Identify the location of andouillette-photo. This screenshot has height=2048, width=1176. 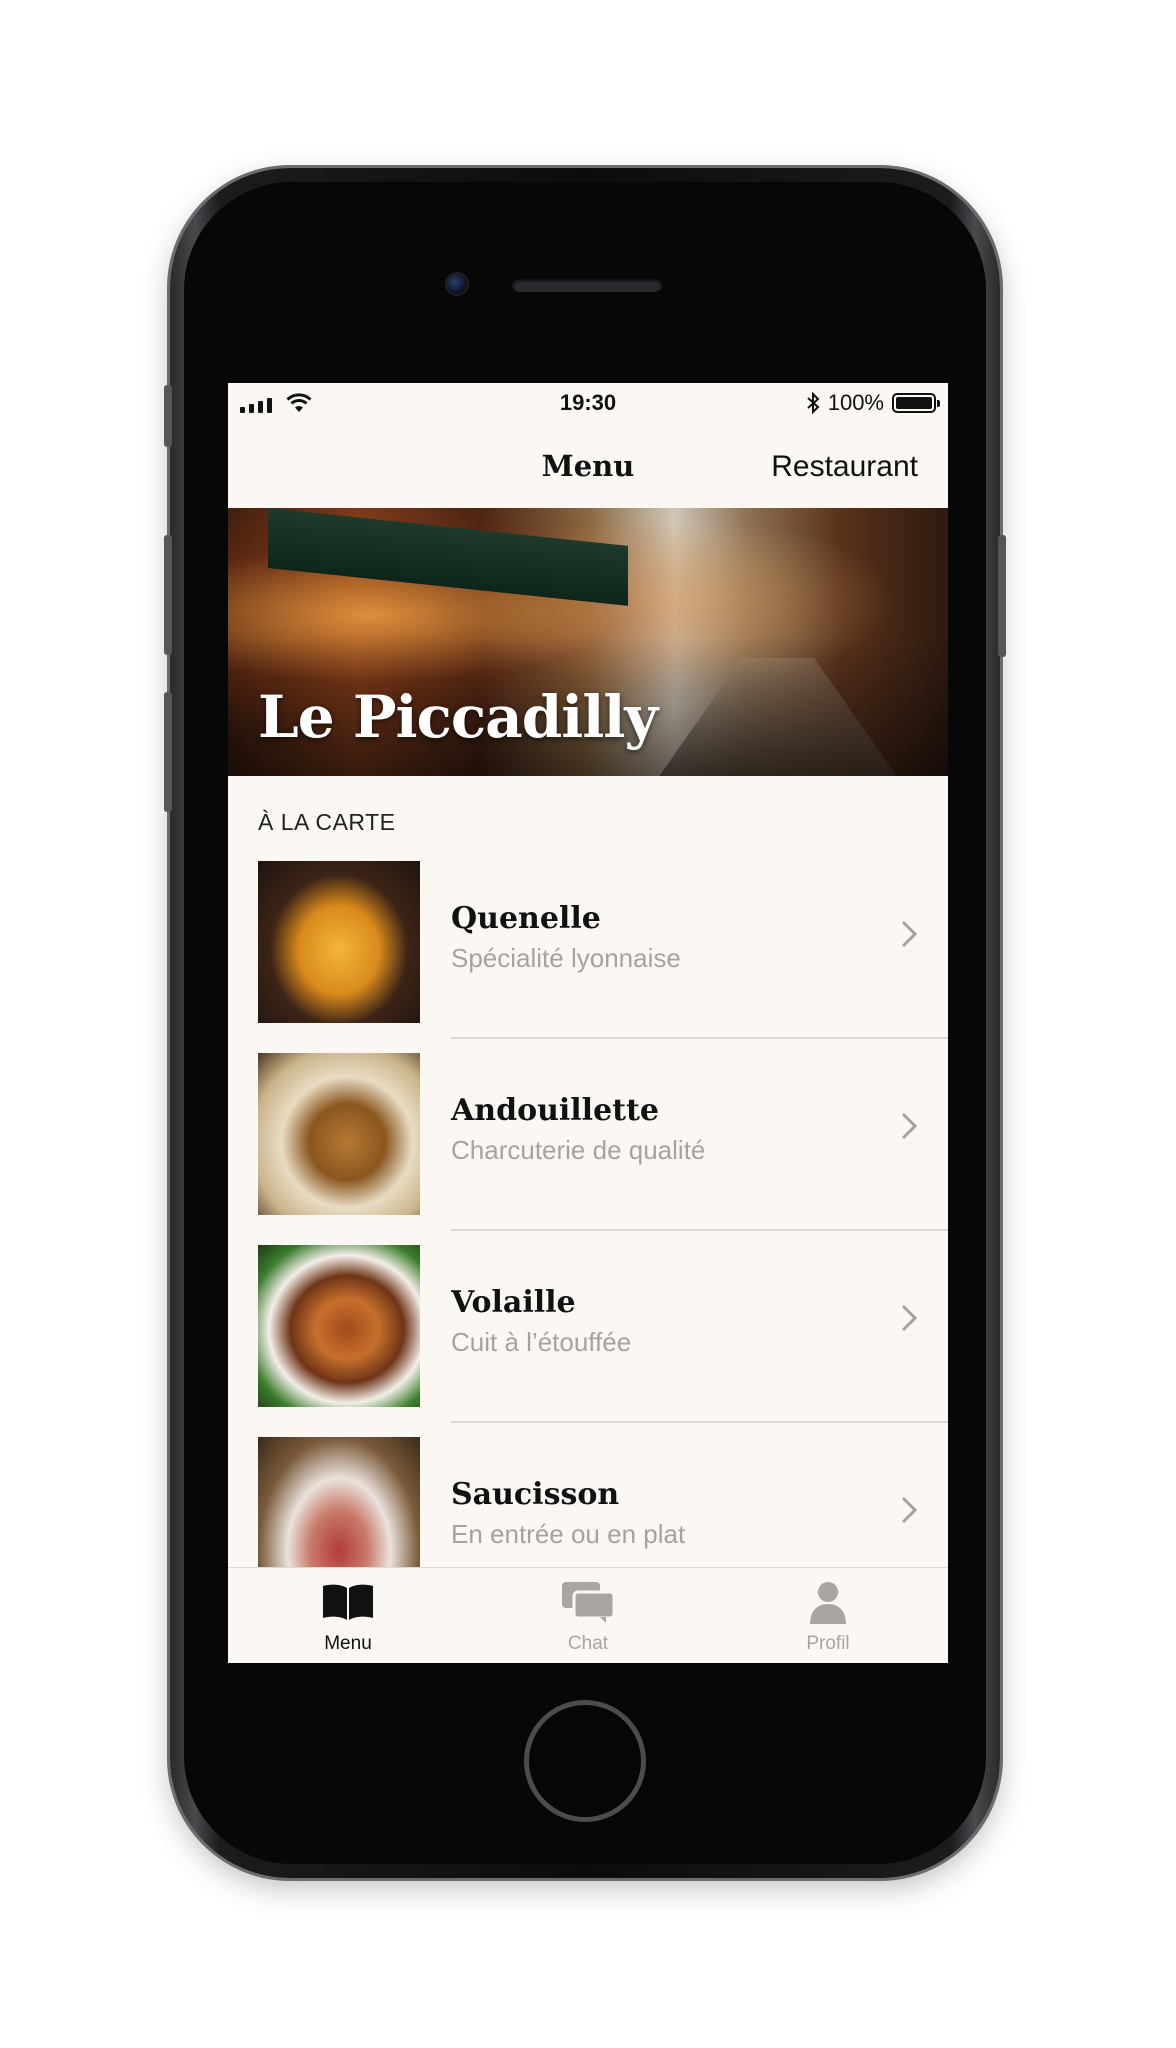
(339, 1134).